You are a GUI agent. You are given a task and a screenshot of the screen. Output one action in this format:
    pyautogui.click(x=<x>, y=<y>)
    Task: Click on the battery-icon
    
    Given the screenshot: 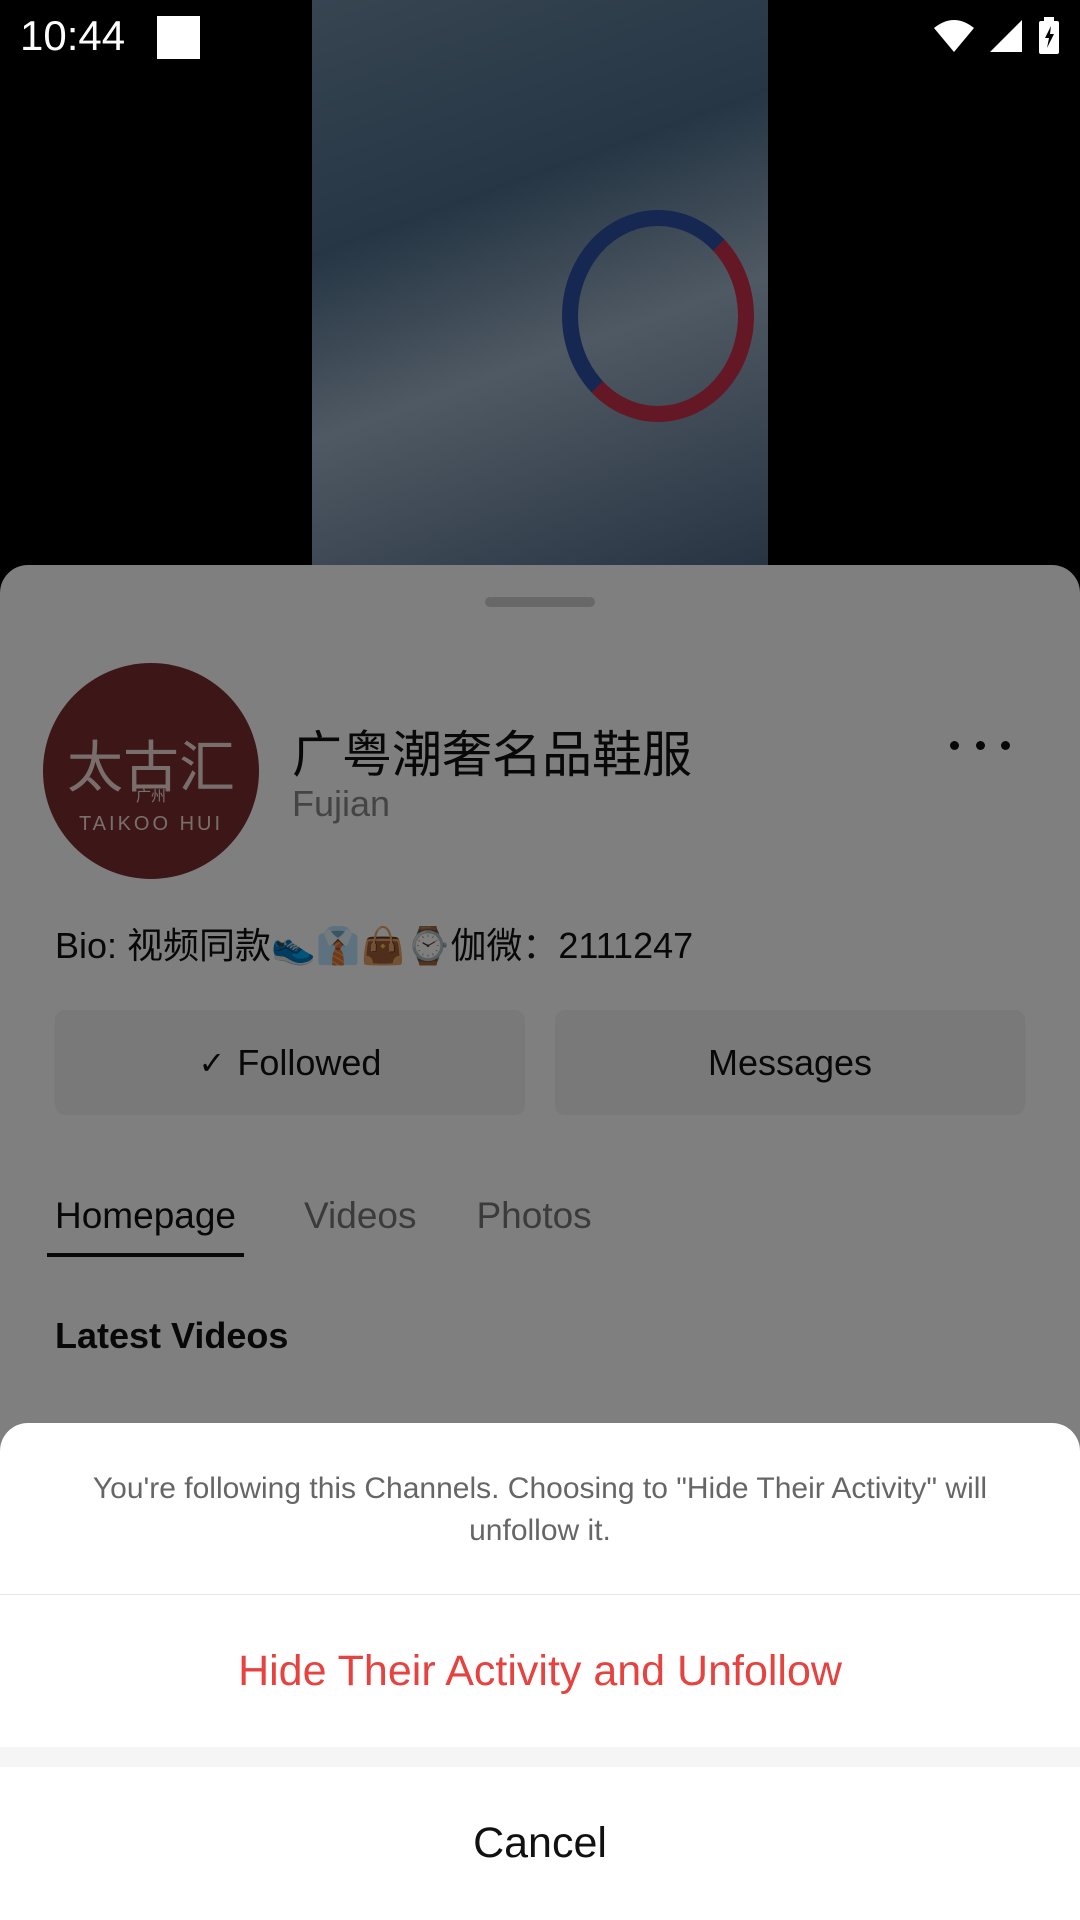 What is the action you would take?
    pyautogui.click(x=1049, y=35)
    